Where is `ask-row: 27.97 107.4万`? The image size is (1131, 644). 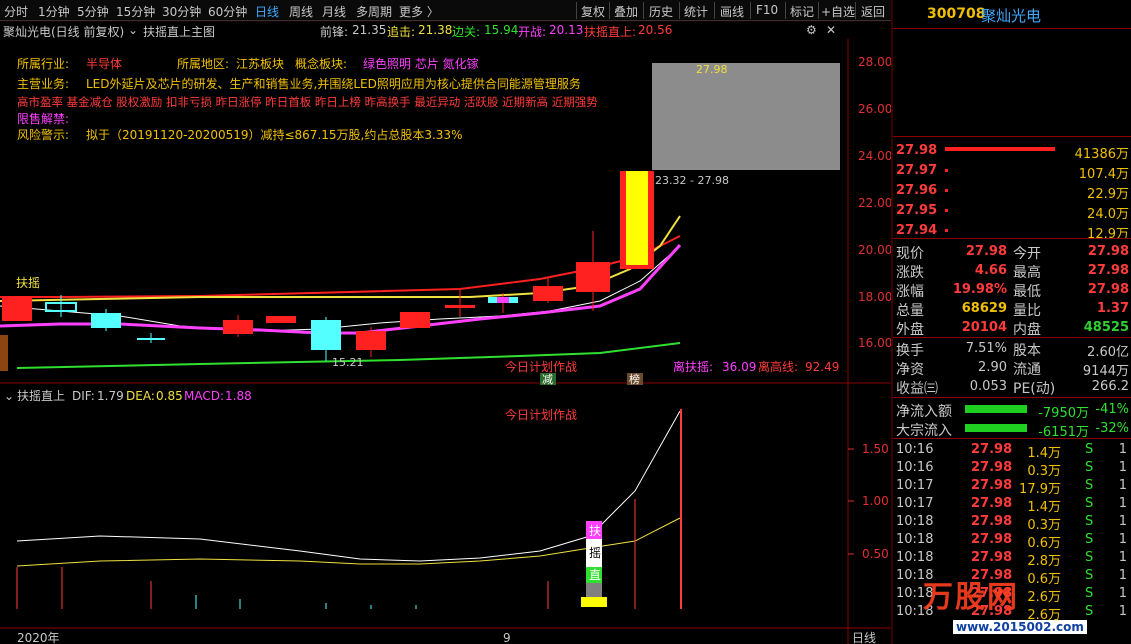 ask-row: 27.97 107.4万 is located at coordinates (1012, 171).